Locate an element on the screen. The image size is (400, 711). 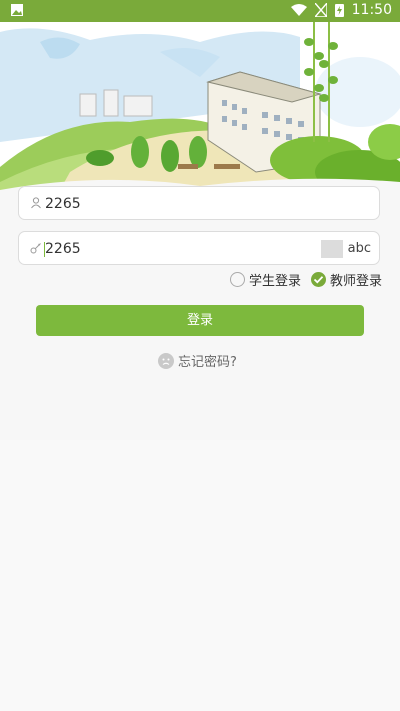
no-signal-icon is located at coordinates (320, 10).